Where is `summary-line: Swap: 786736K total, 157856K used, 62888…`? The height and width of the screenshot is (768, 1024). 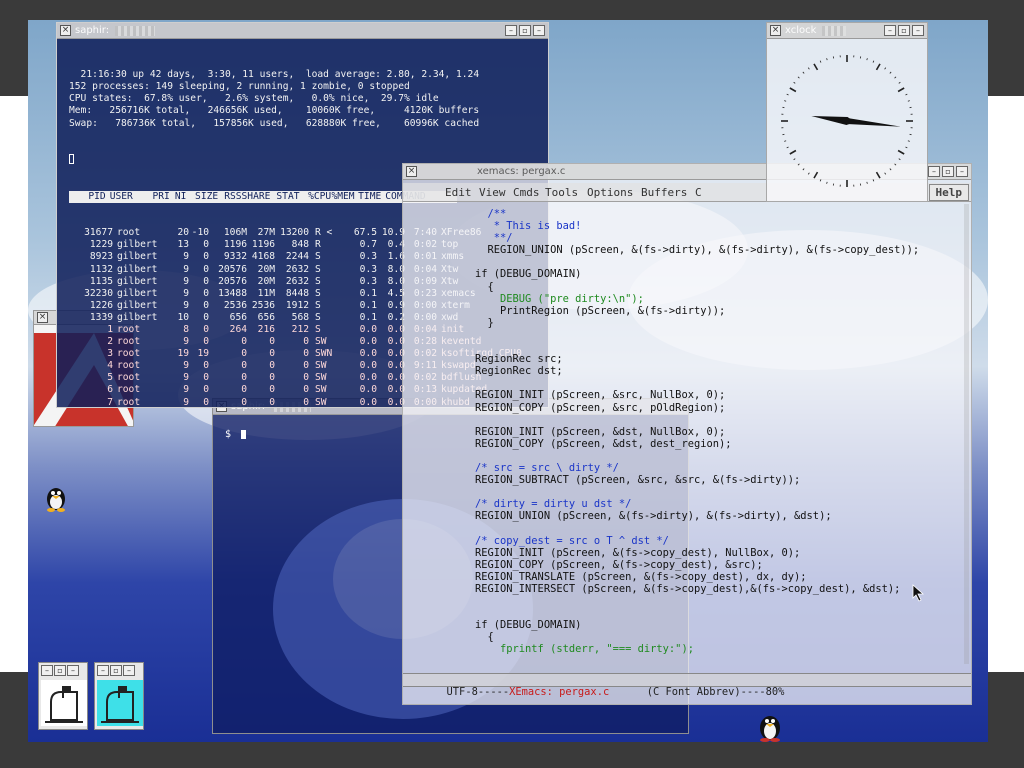
summary-line: Swap: 786736K total, 157856K used, 62888… is located at coordinates (274, 123).